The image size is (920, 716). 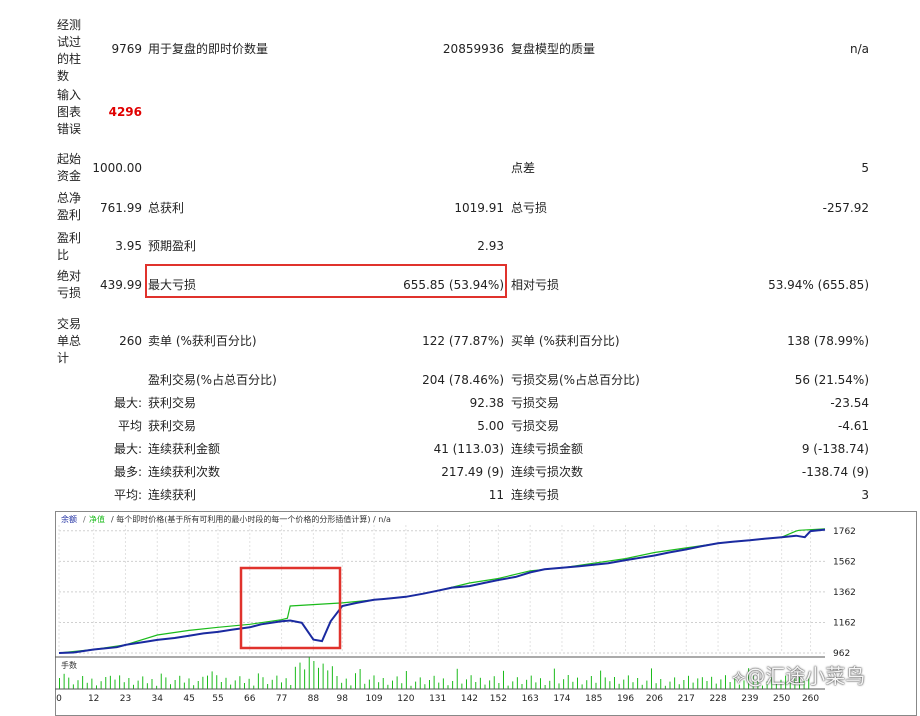 What do you see at coordinates (121, 285) in the screenshot?
I see `absolute-drawdown-value: 439.99` at bounding box center [121, 285].